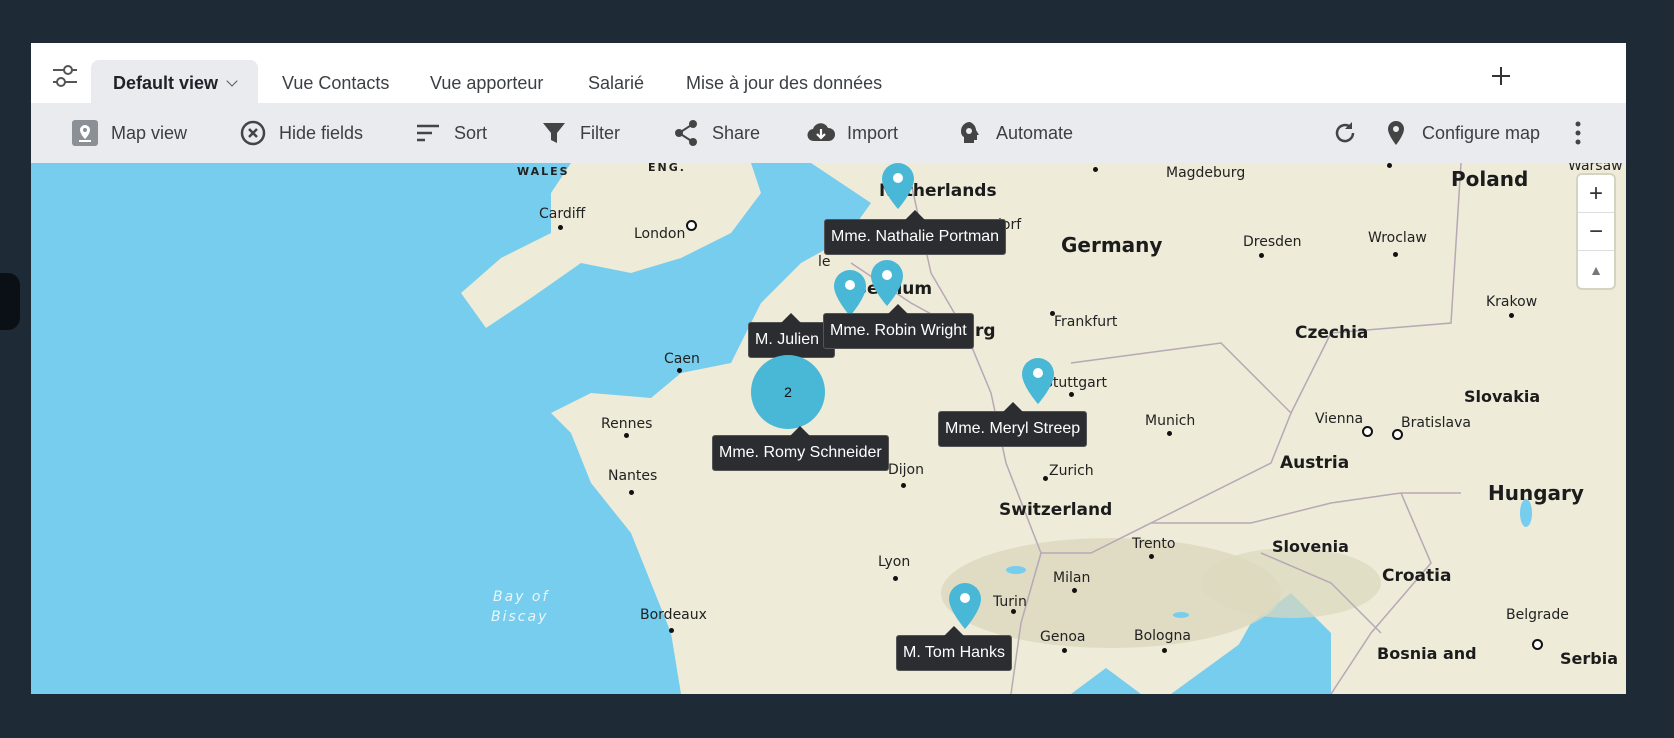  Describe the element at coordinates (1272, 242) in the screenshot. I see `city-label-dresden: Dresden` at that location.